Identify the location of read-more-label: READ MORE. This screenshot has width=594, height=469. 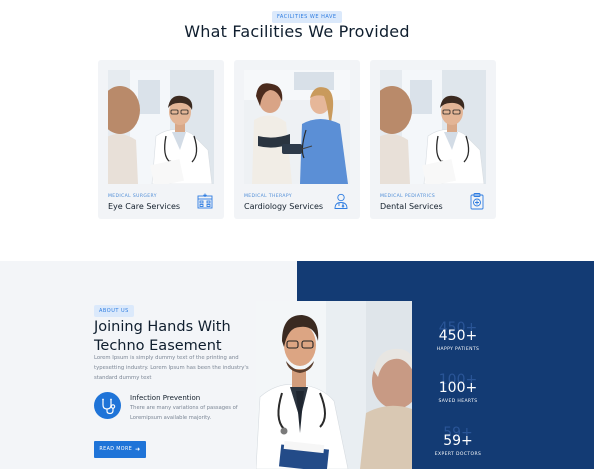
(116, 449).